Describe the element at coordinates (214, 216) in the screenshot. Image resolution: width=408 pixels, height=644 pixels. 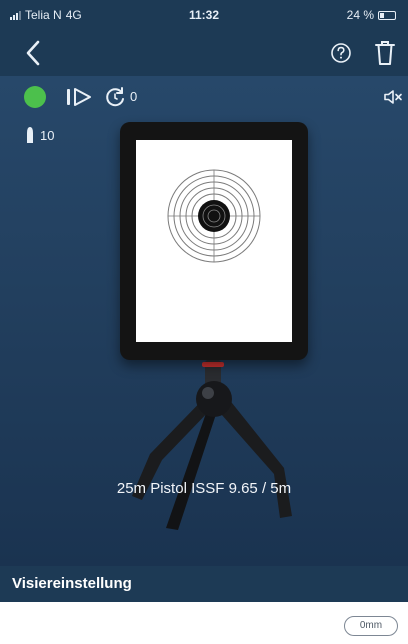
I see `bullseye-target` at that location.